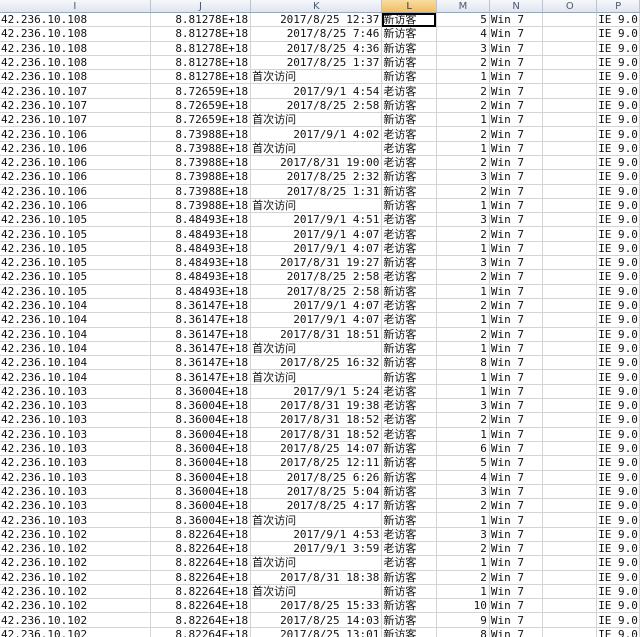 The image size is (640, 637). Describe the element at coordinates (316, 249) in the screenshot. I see `cell-k: 2017/9/1 4:07` at that location.